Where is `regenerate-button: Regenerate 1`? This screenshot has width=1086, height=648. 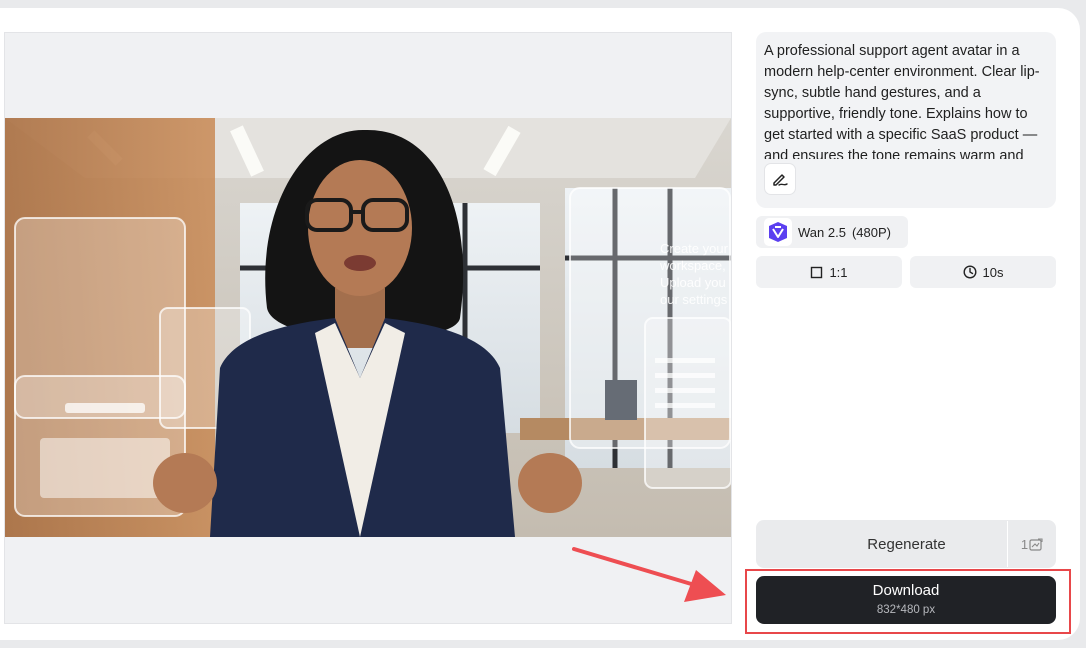 regenerate-button: Regenerate 1 is located at coordinates (906, 544).